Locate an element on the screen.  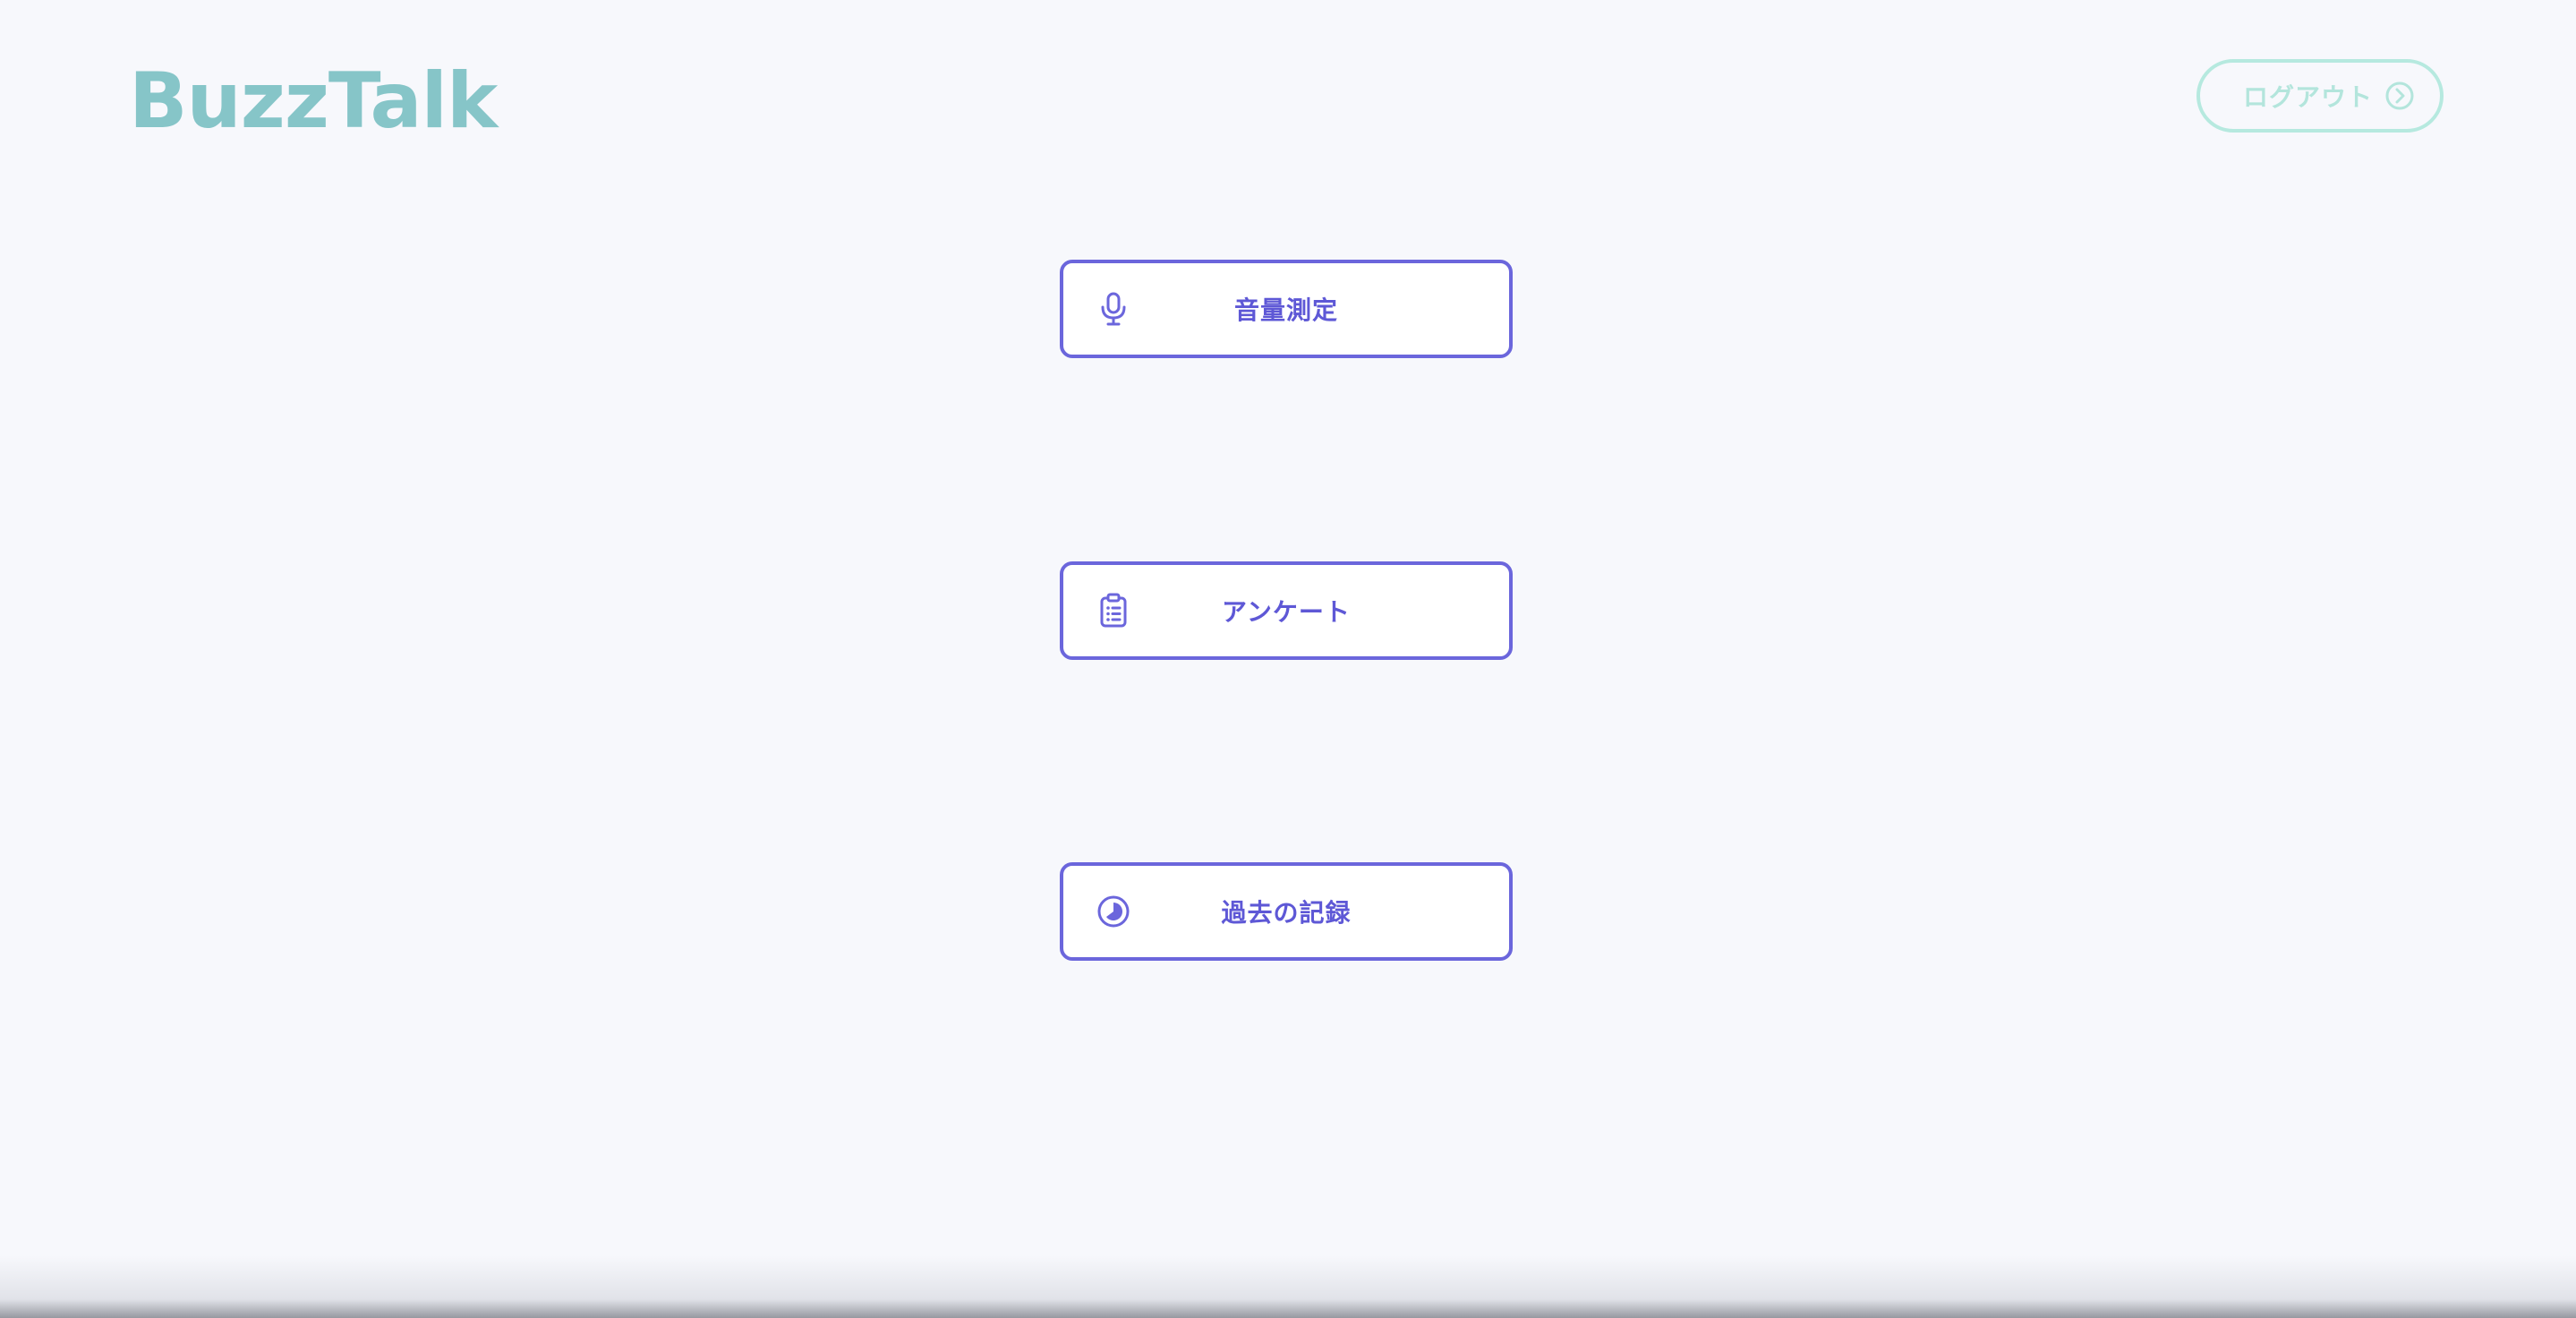
logout-button: ログアウト is located at coordinates (2320, 96).